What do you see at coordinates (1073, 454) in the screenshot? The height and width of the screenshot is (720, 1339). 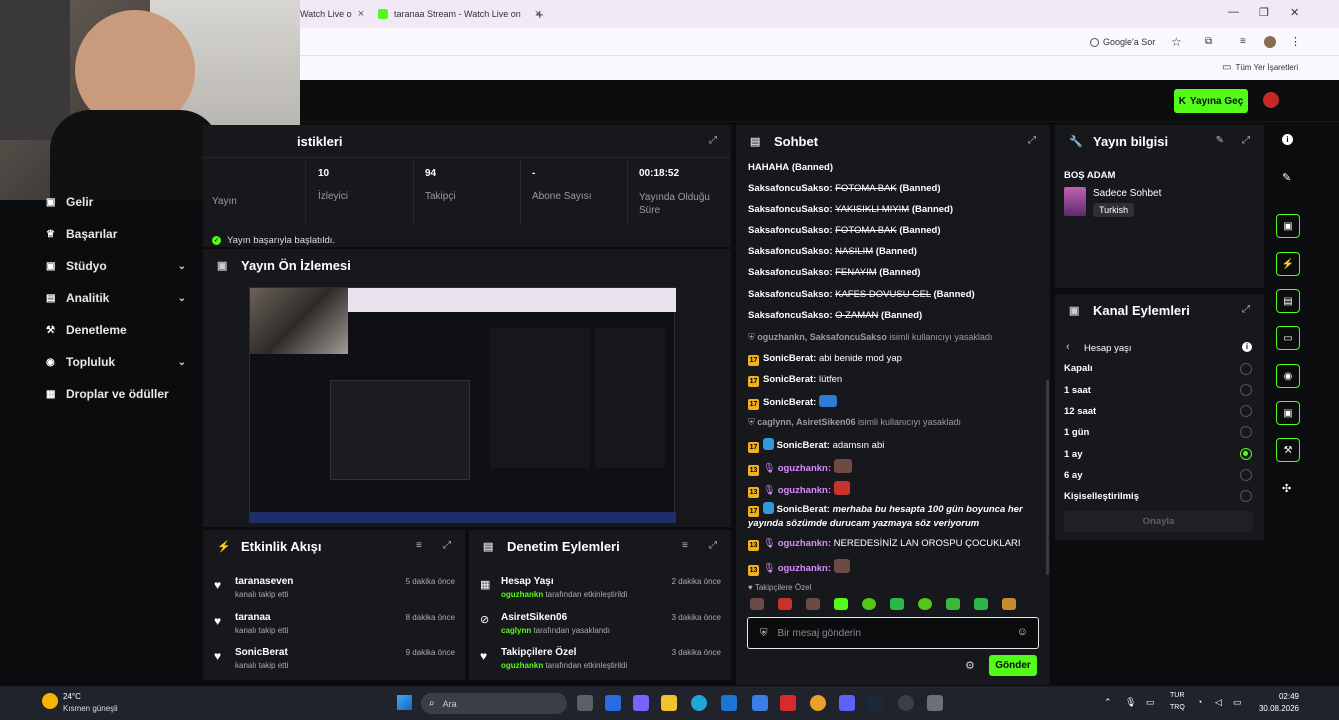 I see `age-option-label: 1 ay` at bounding box center [1073, 454].